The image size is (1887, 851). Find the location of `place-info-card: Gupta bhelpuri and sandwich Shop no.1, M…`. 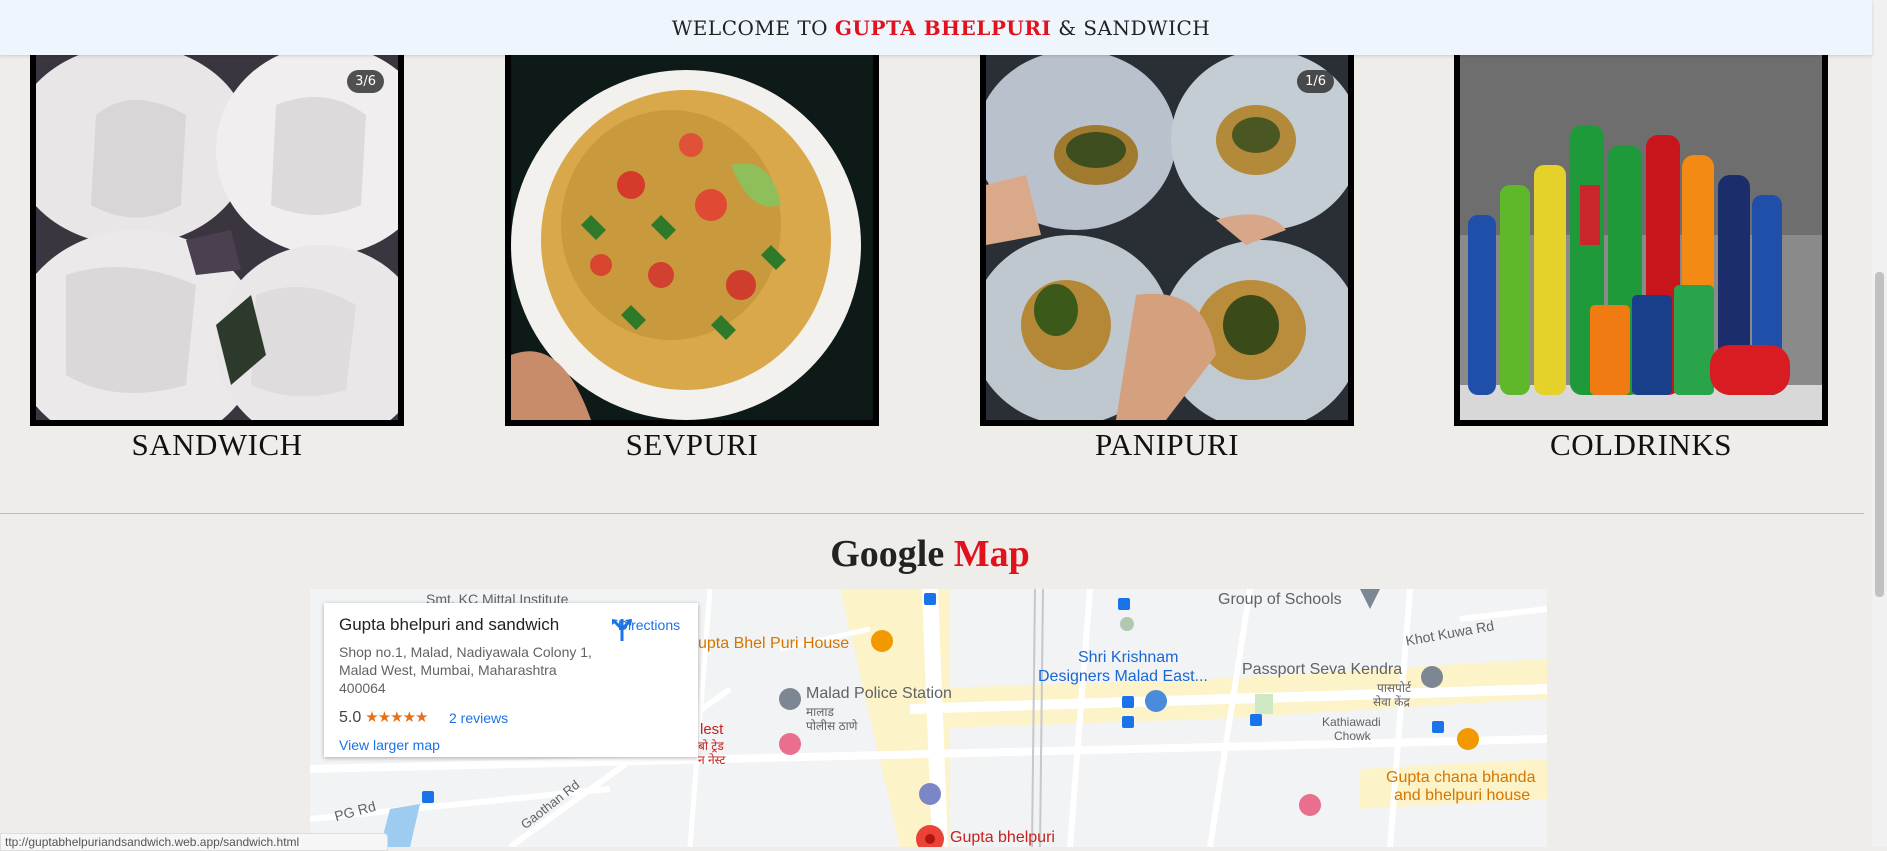

place-info-card: Gupta bhelpuri and sandwich Shop no.1, M… is located at coordinates (511, 680).